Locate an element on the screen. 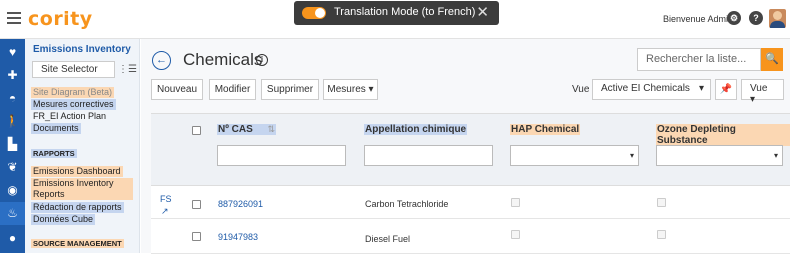  factory-icon: ▙ is located at coordinates (12, 144).